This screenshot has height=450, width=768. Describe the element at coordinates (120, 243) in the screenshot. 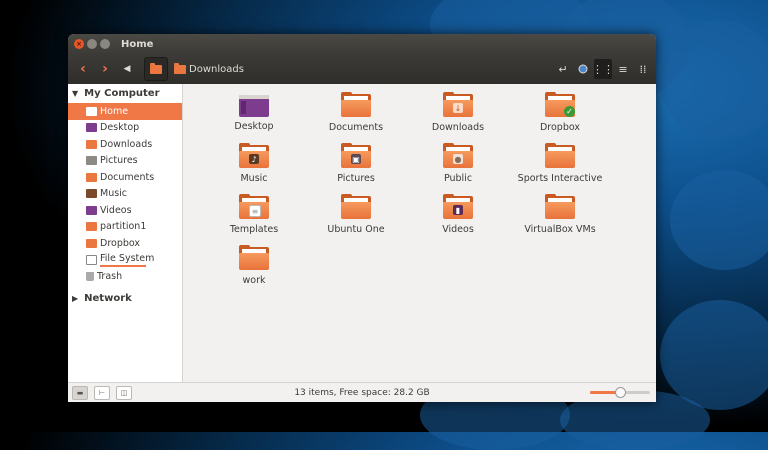

I see `sidebar-item-label: Dropbox` at that location.